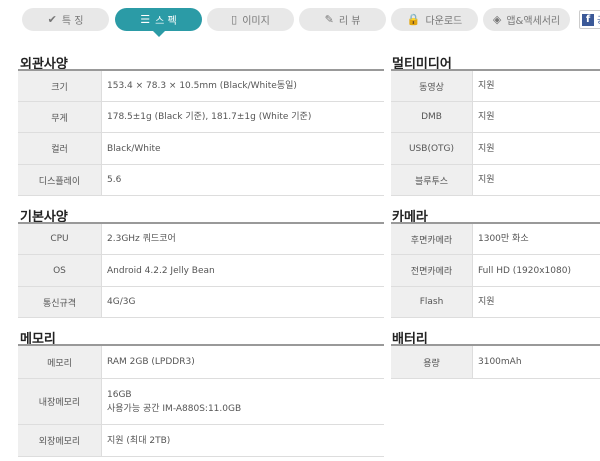 The image size is (600, 461). What do you see at coordinates (201, 180) in the screenshot?
I see `table-row: 디스플레이 5.6` at bounding box center [201, 180].